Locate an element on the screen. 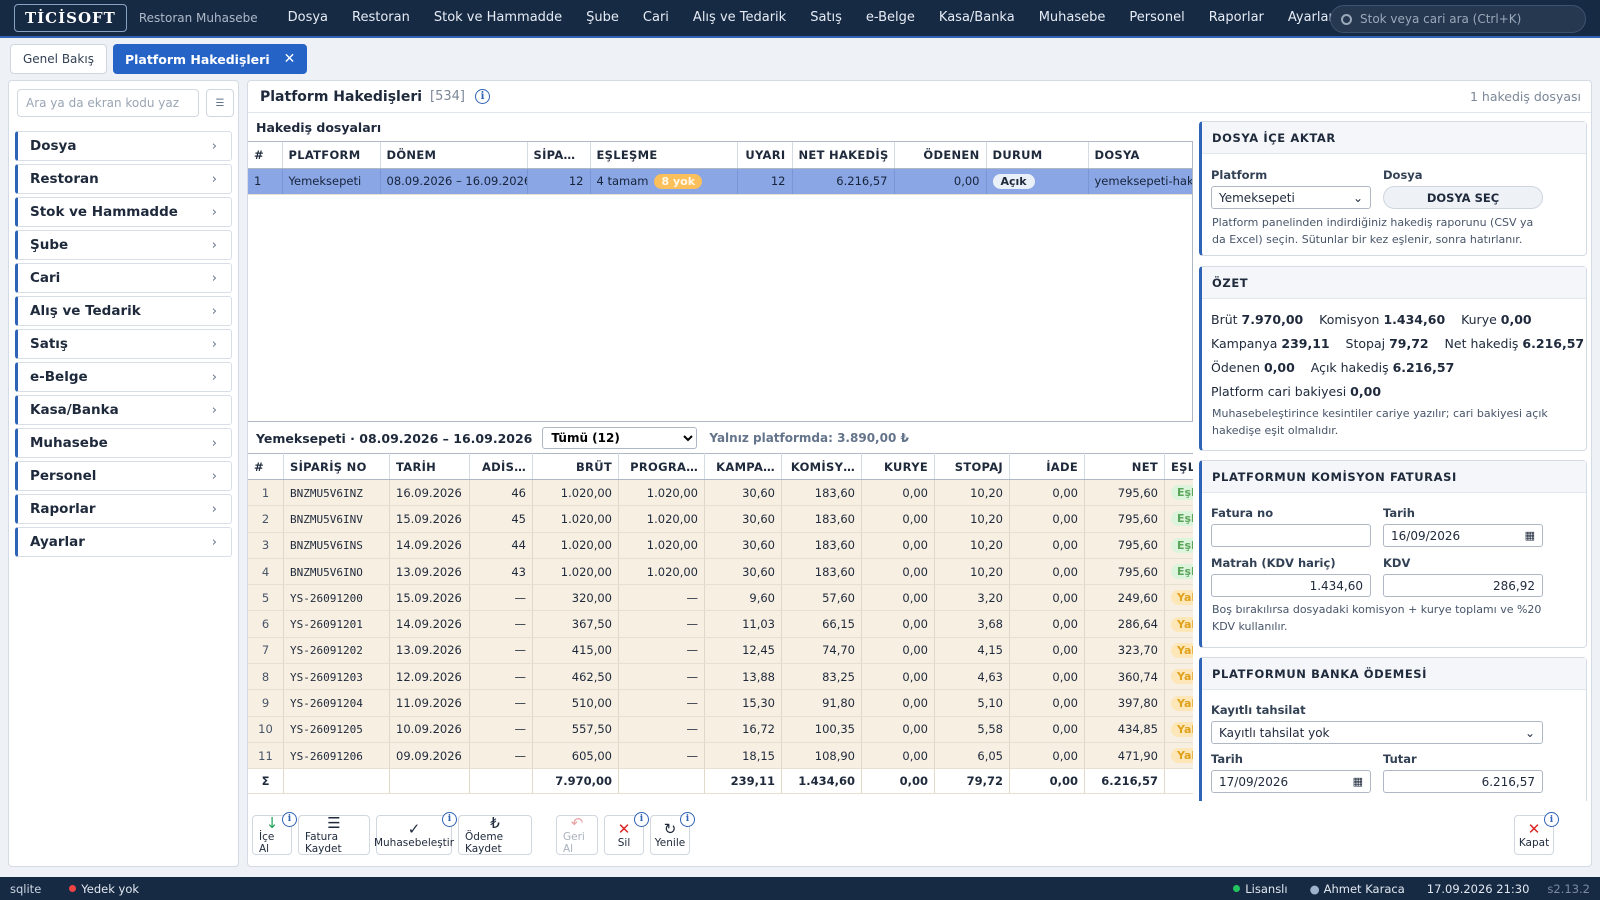  menu-muhasebe: Muhasebe is located at coordinates (1072, 18).